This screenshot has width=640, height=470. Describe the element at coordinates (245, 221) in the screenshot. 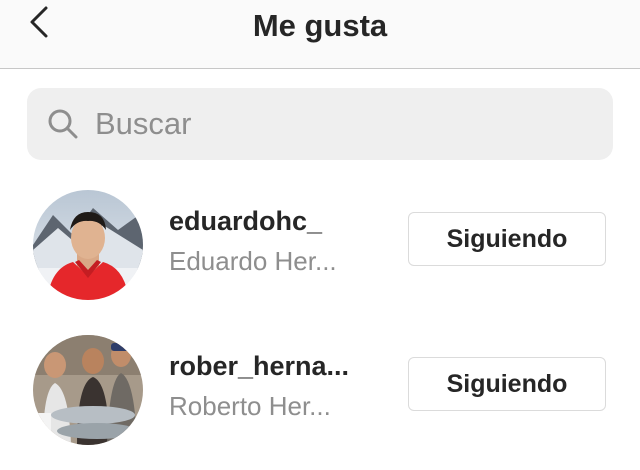

I see `username: eduardohc_` at that location.